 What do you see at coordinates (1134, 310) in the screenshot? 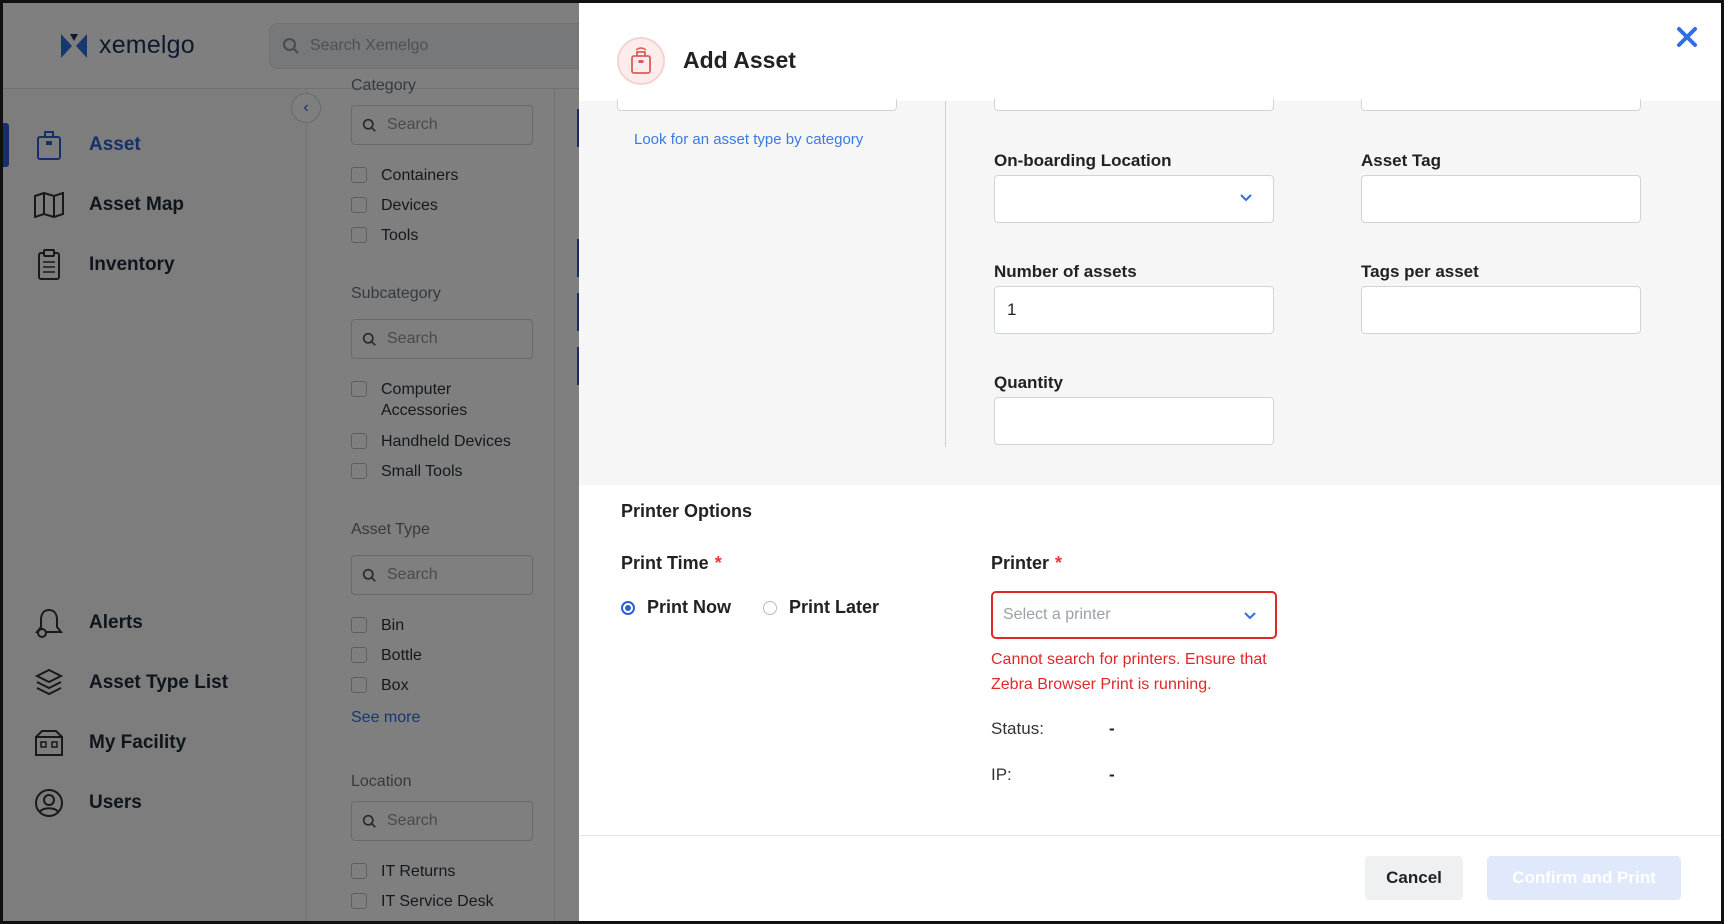
I see `number-of-assets-input: 1` at bounding box center [1134, 310].